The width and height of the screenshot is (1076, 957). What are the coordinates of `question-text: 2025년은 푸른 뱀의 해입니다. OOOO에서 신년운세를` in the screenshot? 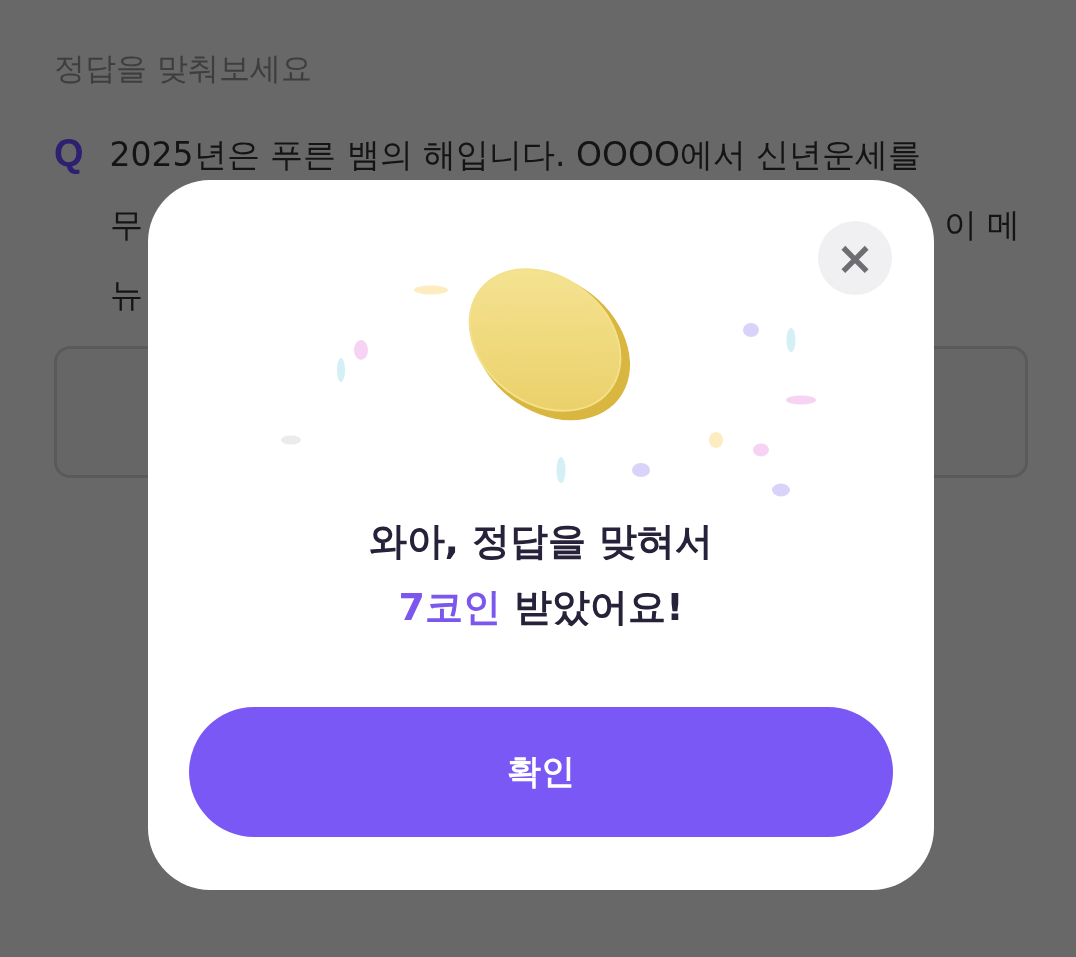 It's located at (515, 155).